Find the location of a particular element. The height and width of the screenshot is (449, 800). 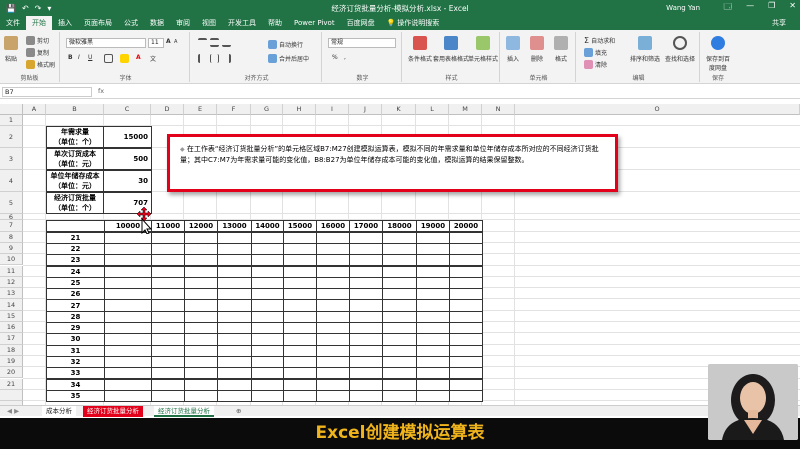

sheet-tab-eoq-2: 经济订货批量分析 is located at coordinates (184, 411).